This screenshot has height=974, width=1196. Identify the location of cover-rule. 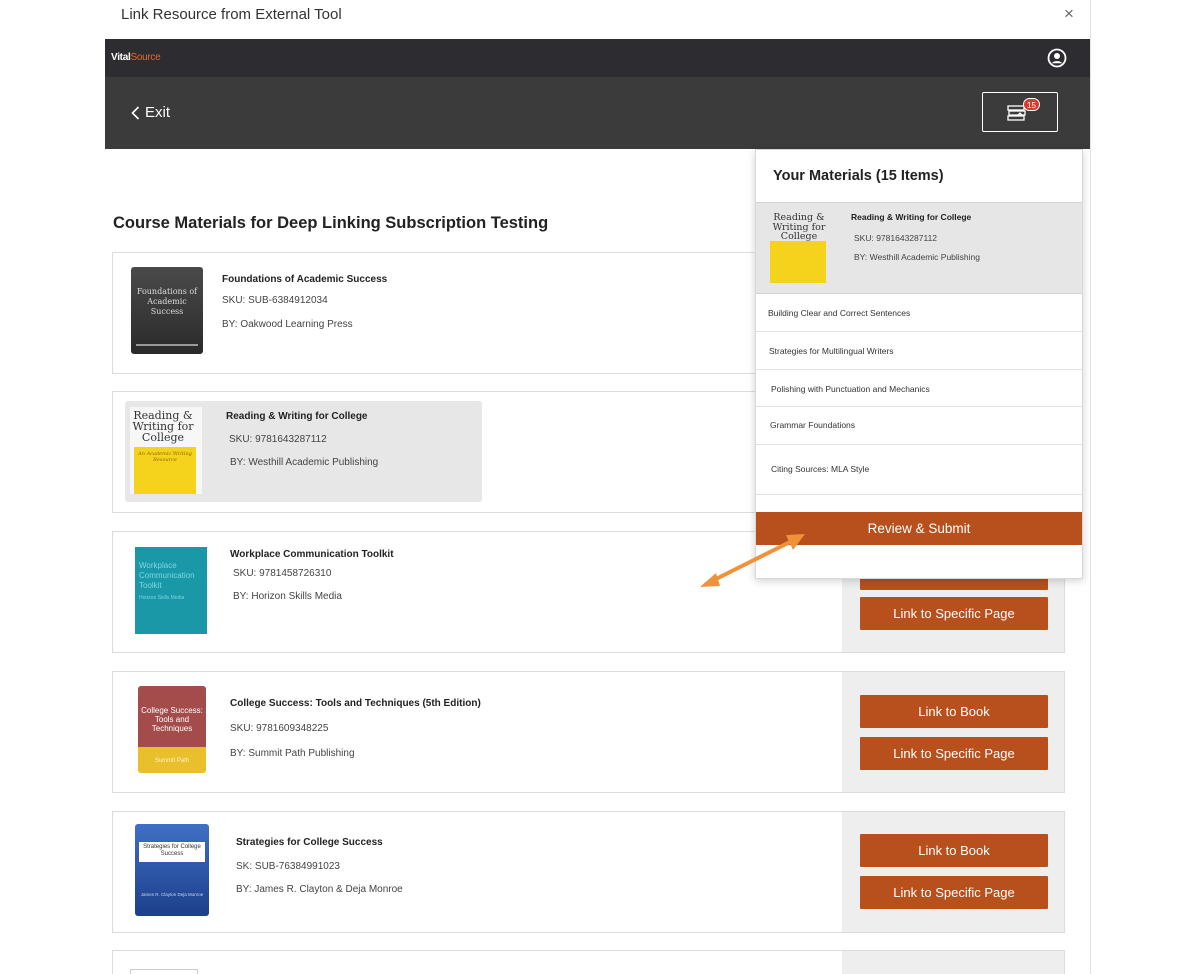
(167, 345).